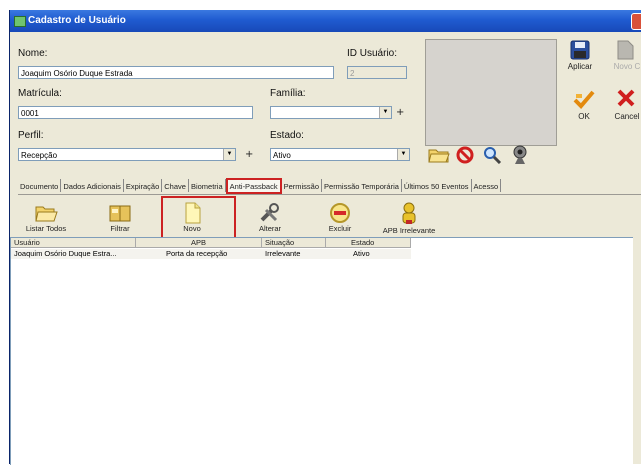  I want to click on filtrar-button: Filtrar, so click(120, 217).